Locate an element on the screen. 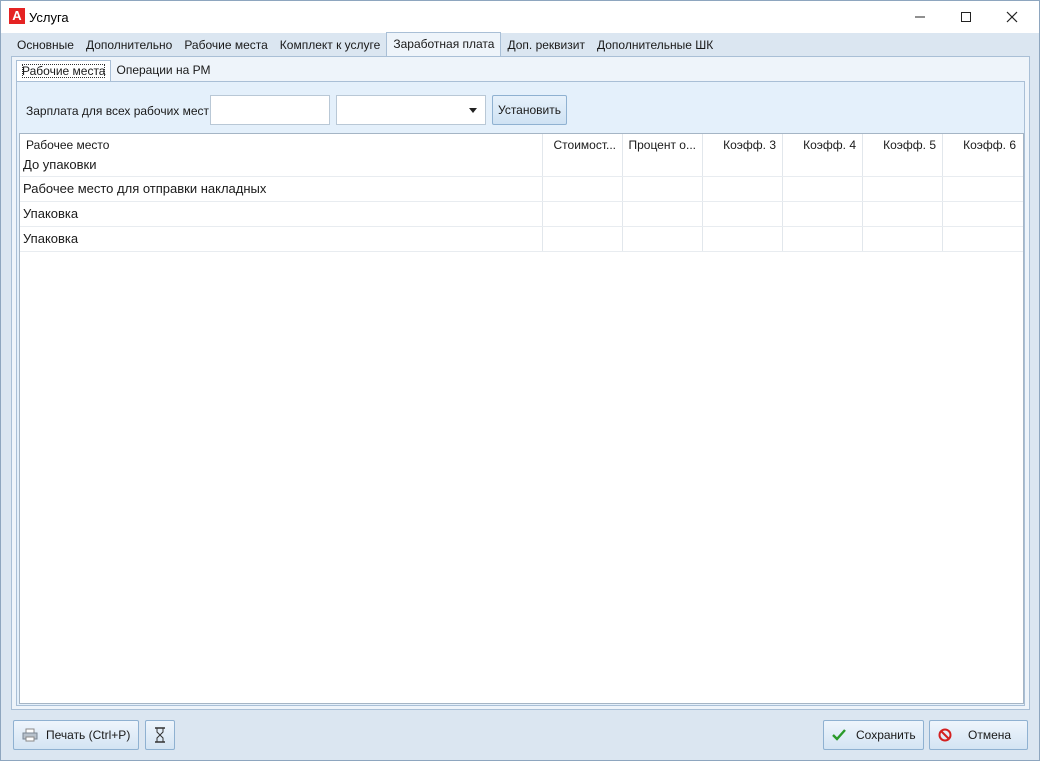 Image resolution: width=1040 pixels, height=761 pixels. checkmark-icon is located at coordinates (839, 735).